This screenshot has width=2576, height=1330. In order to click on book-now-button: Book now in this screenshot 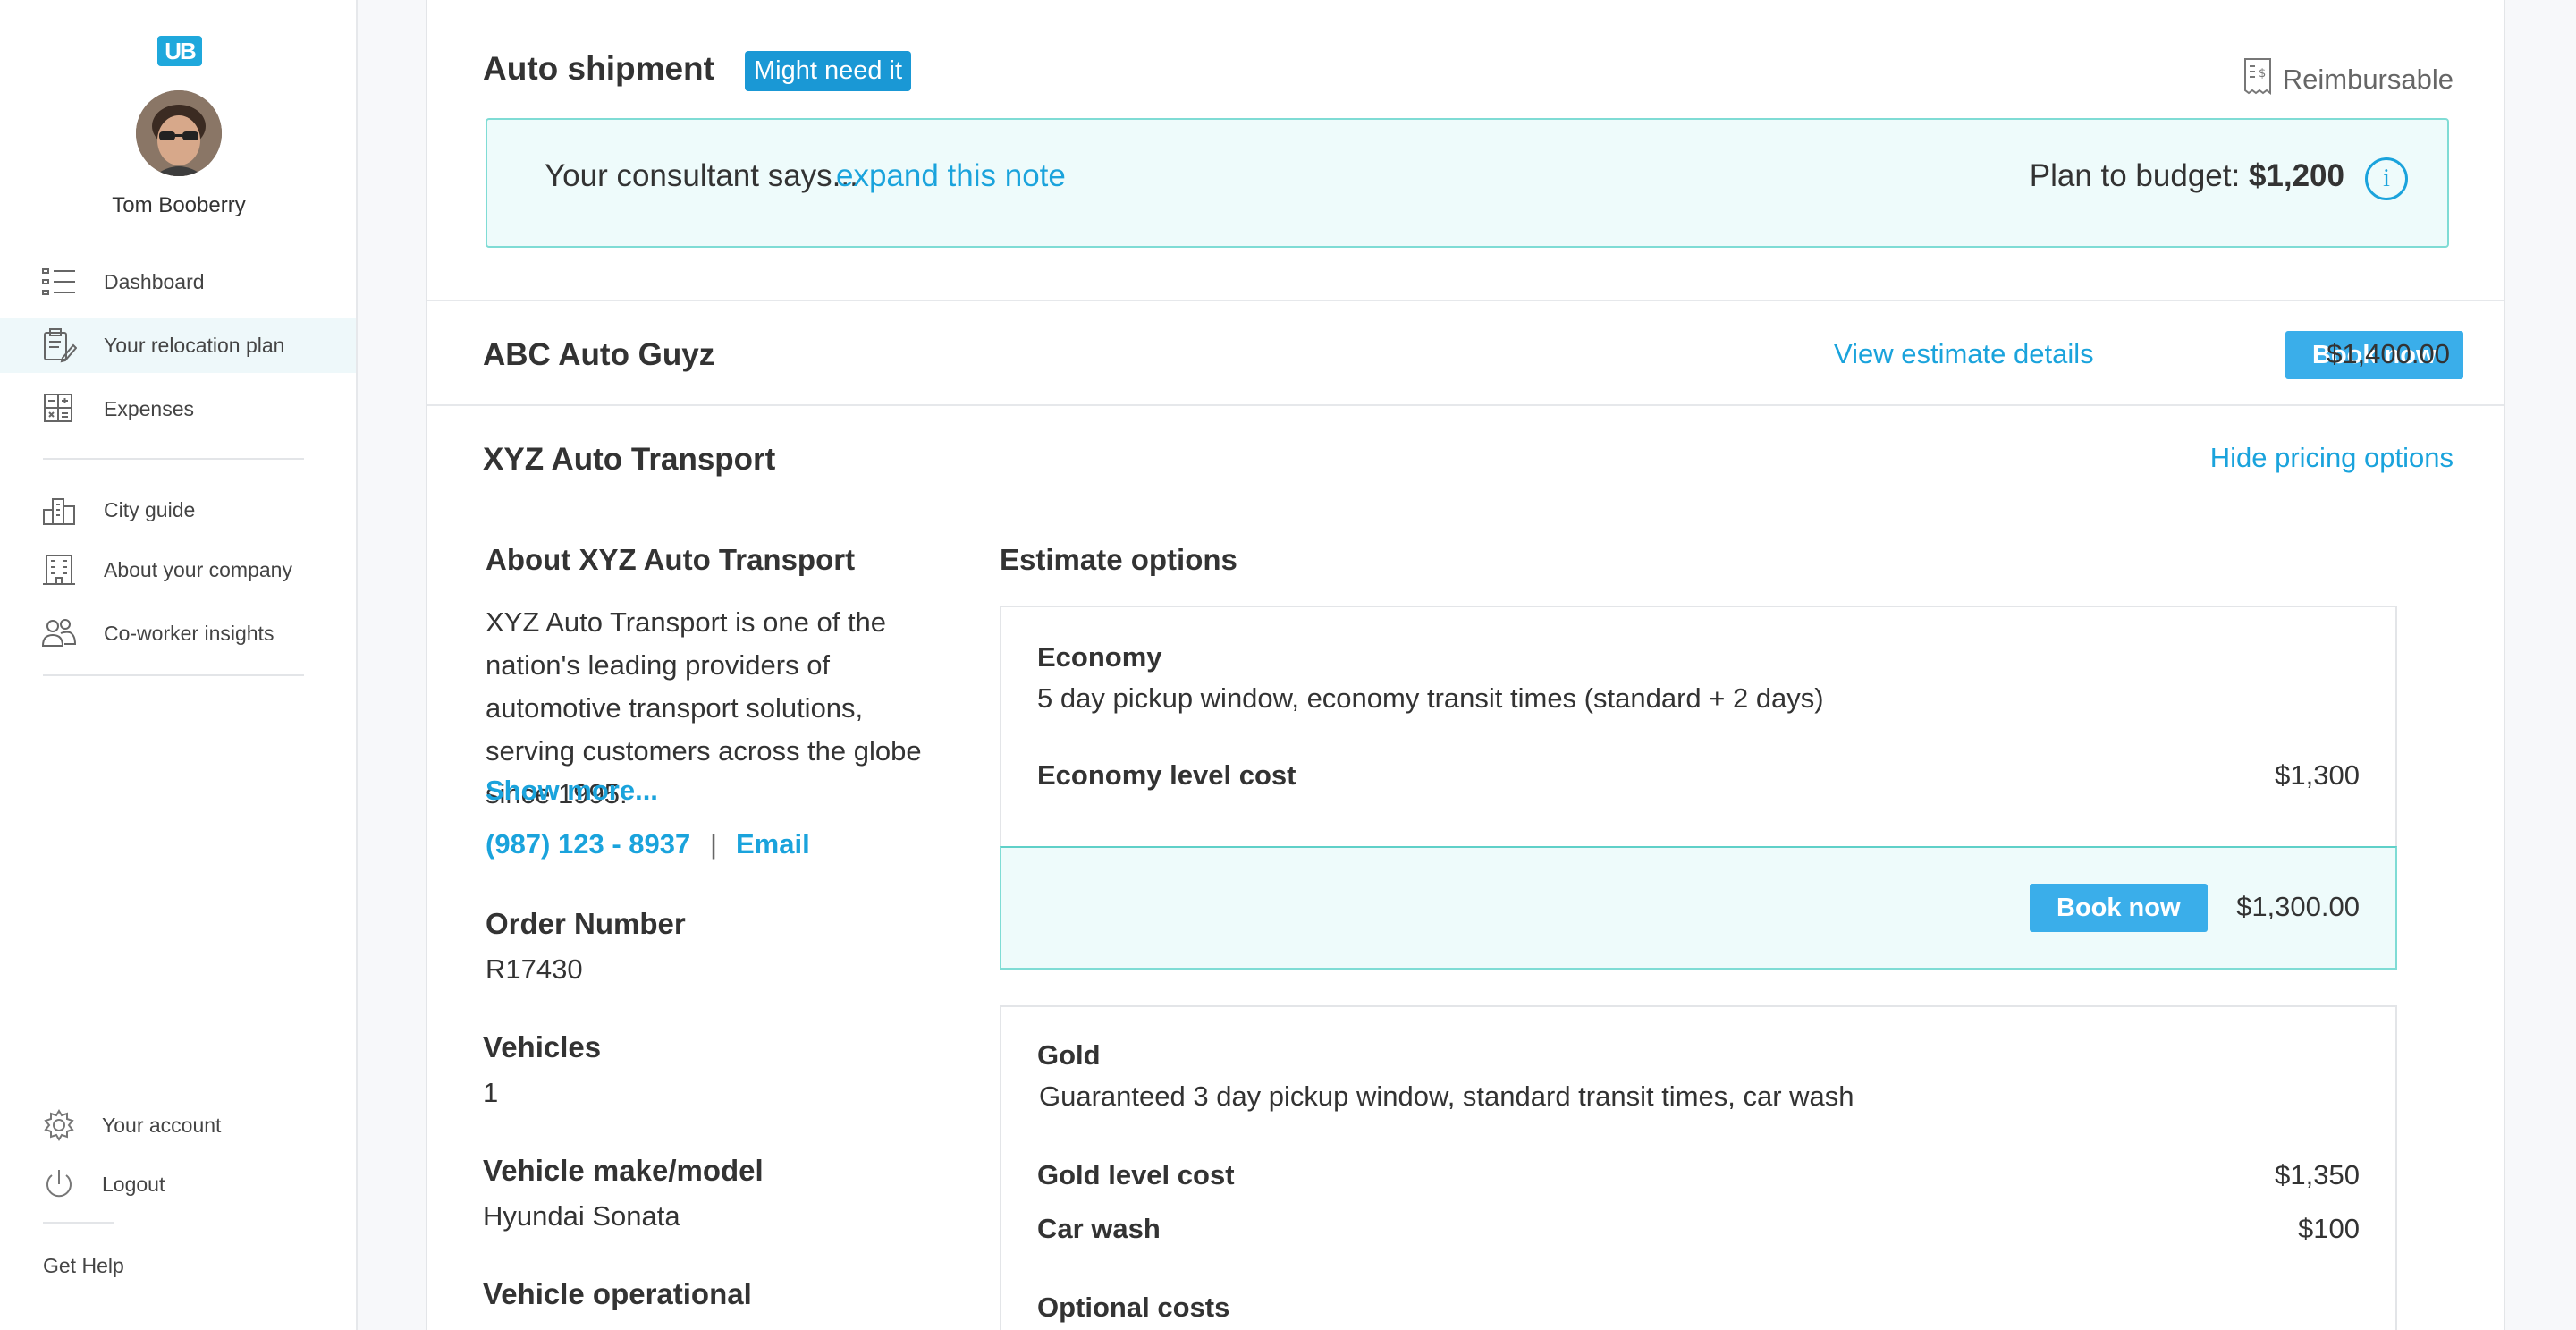, I will do `click(2119, 908)`.